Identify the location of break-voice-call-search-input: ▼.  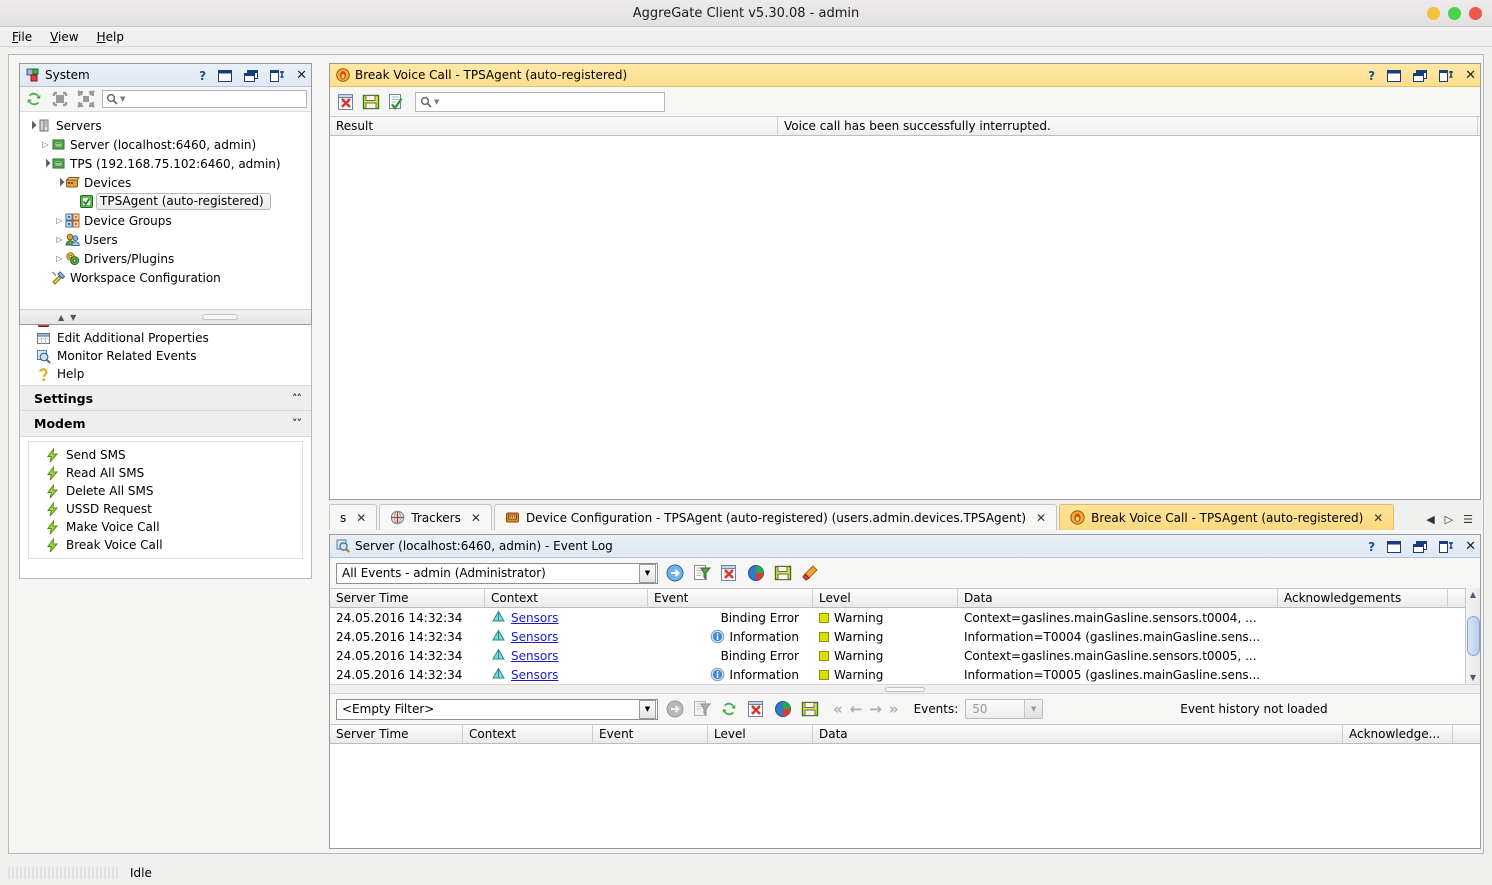
(540, 101).